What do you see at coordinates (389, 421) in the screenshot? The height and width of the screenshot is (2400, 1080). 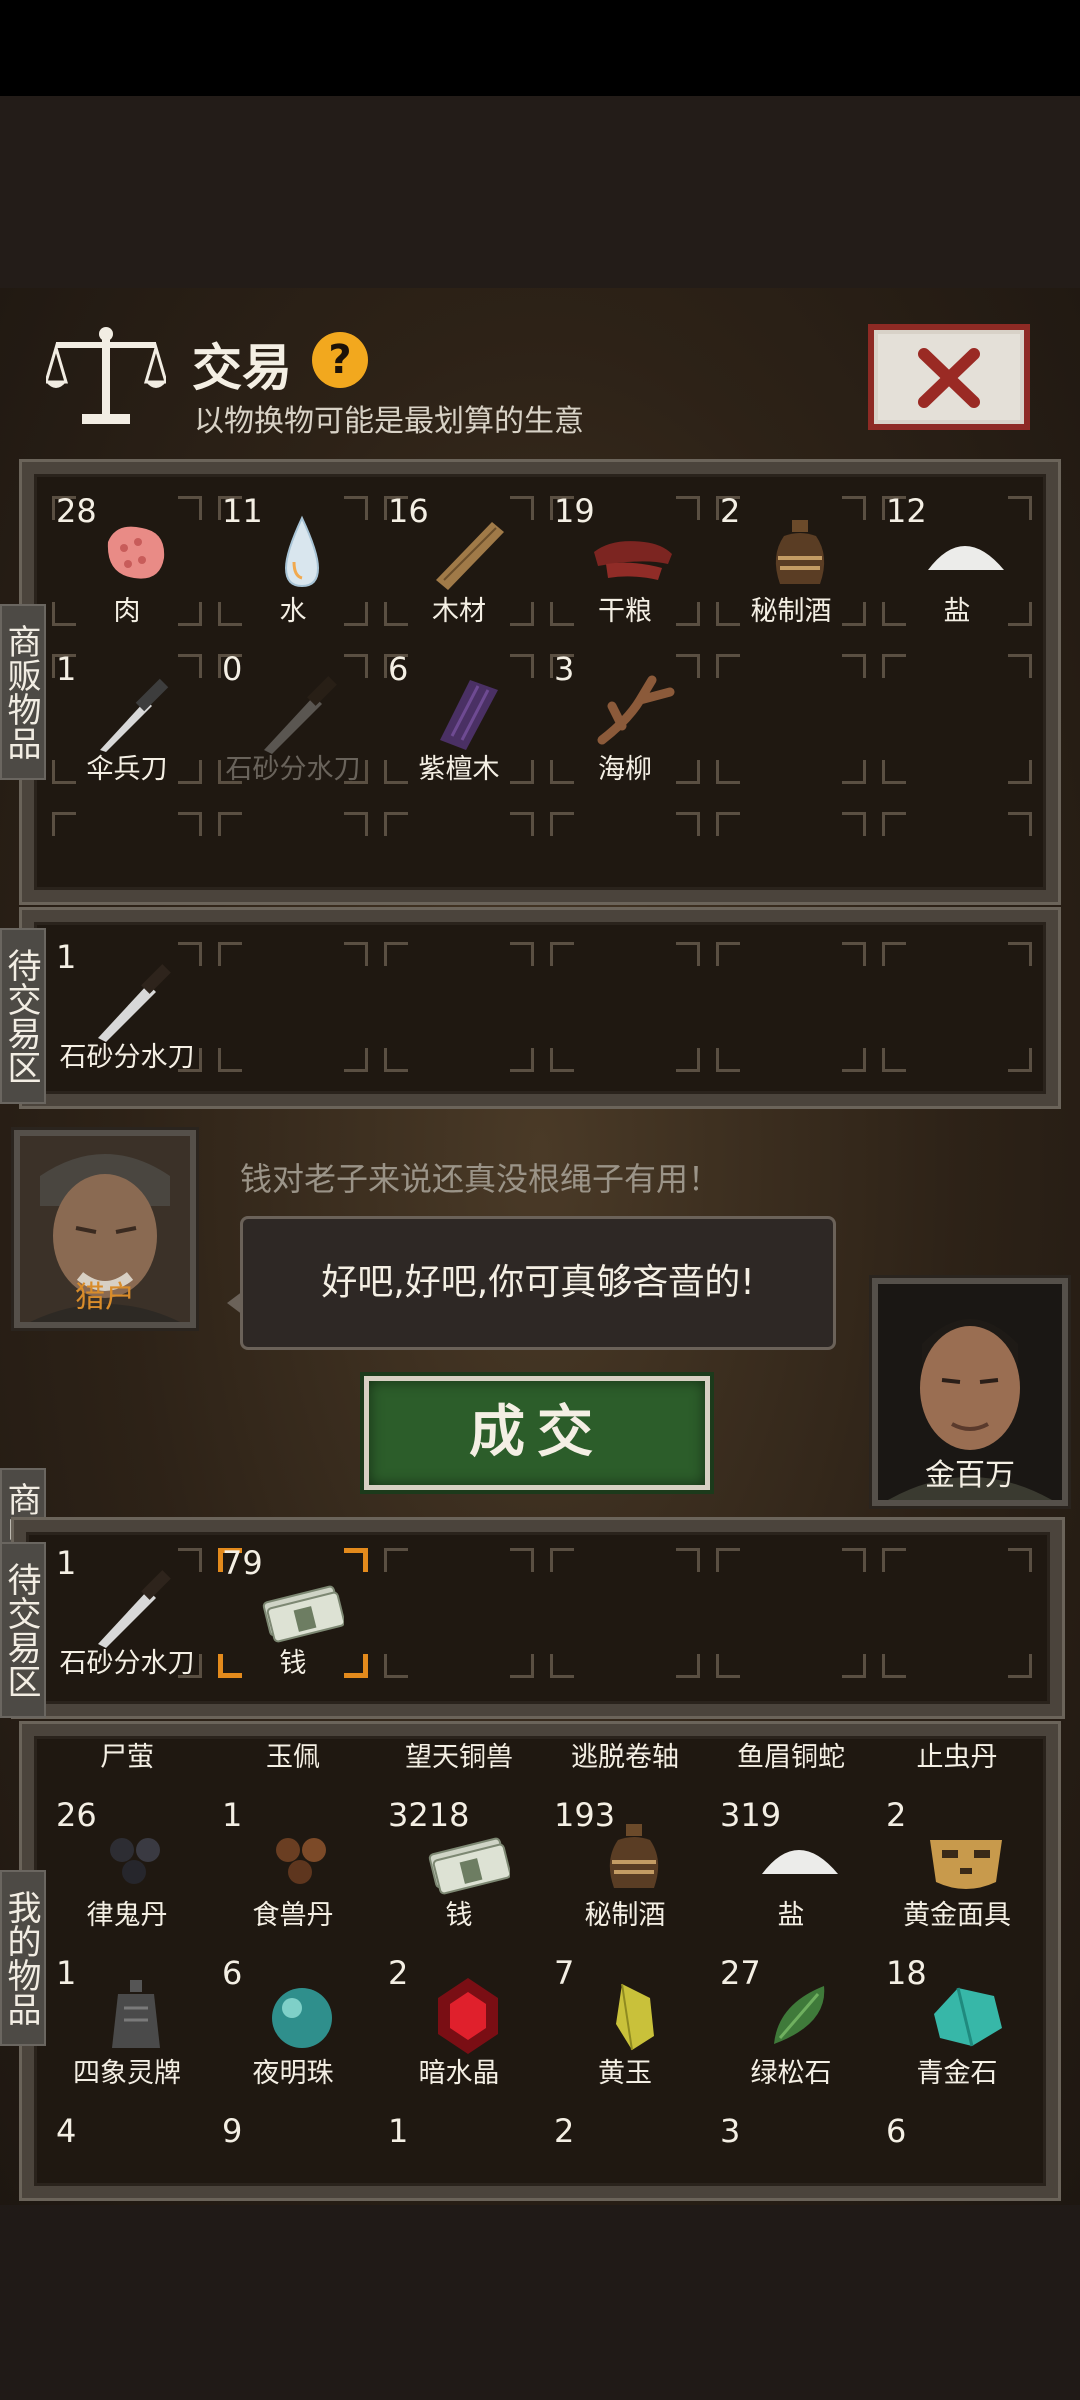 I see `page-subtitle: 以物换物可能是最划算的生意` at bounding box center [389, 421].